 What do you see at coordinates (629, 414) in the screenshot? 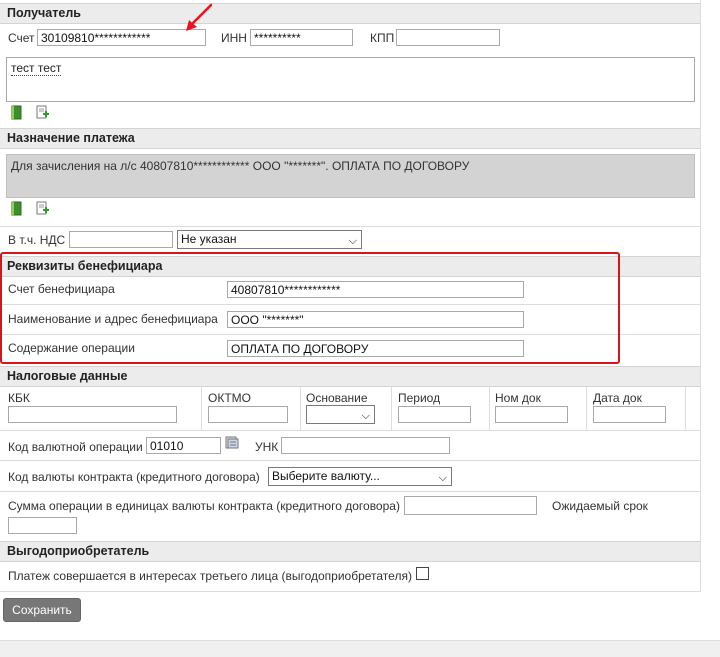
I see `doc-date-input` at bounding box center [629, 414].